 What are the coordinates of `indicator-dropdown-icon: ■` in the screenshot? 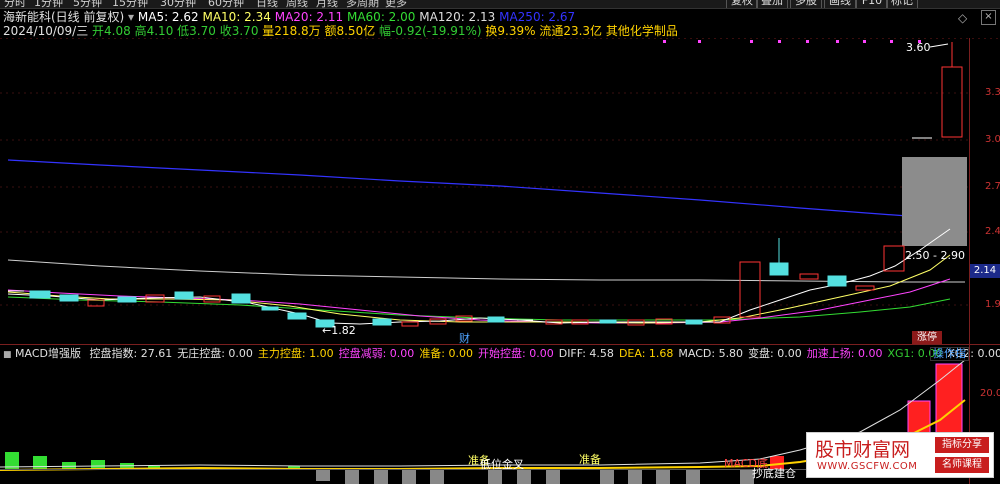 It's located at (7, 355).